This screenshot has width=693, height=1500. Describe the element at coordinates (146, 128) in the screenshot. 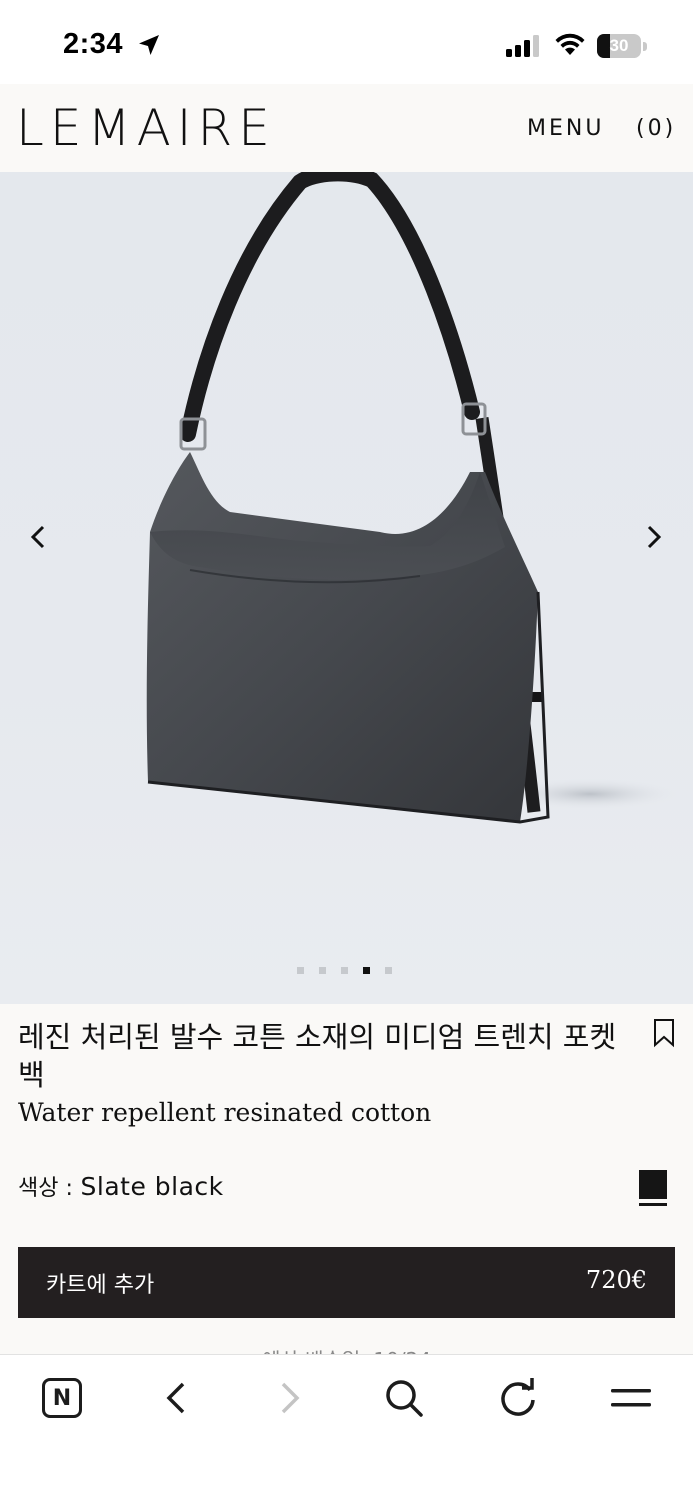

I see `brand-logo: LEMAIRE` at that location.